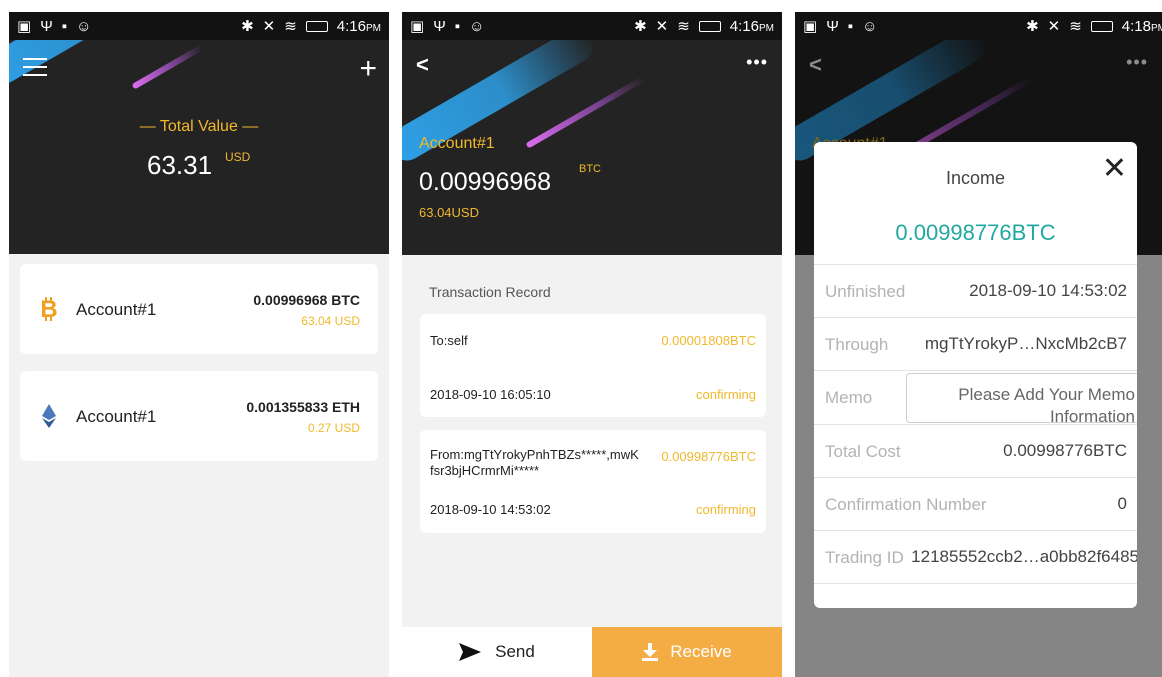  Describe the element at coordinates (865, 291) in the screenshot. I see `detail-label: Unfinished` at that location.